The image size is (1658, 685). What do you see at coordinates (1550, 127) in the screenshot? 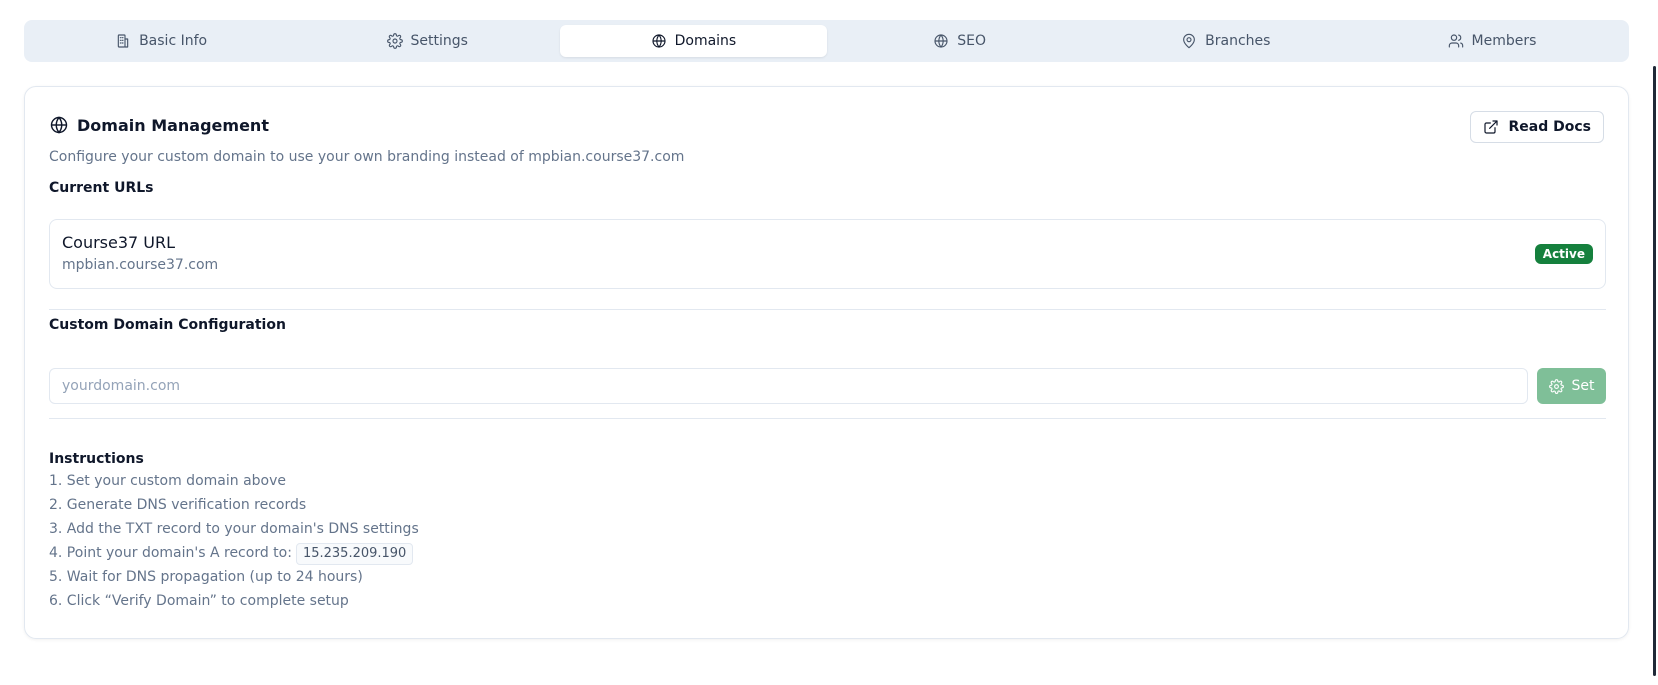
I see `read-docs-label: Read Docs` at bounding box center [1550, 127].